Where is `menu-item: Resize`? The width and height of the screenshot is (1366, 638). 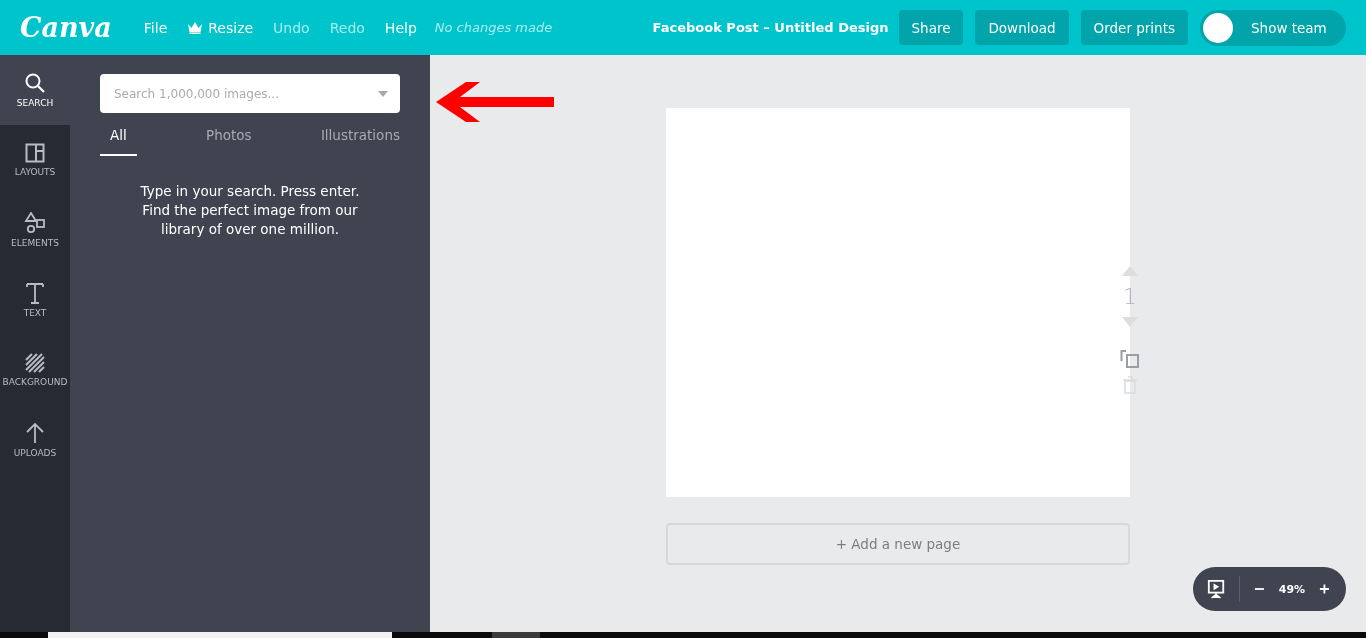 menu-item: Resize is located at coordinates (220, 27).